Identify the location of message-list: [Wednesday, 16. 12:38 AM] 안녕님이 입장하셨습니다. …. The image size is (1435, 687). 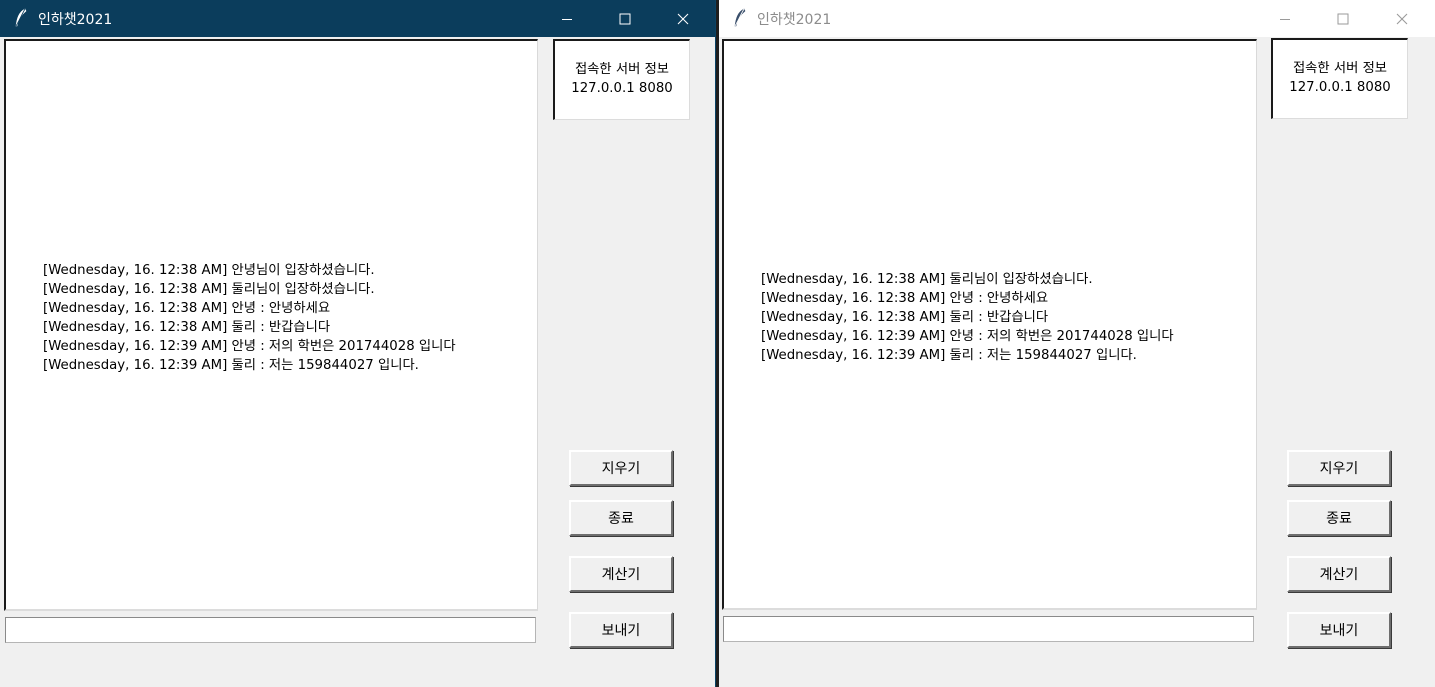
(249, 318).